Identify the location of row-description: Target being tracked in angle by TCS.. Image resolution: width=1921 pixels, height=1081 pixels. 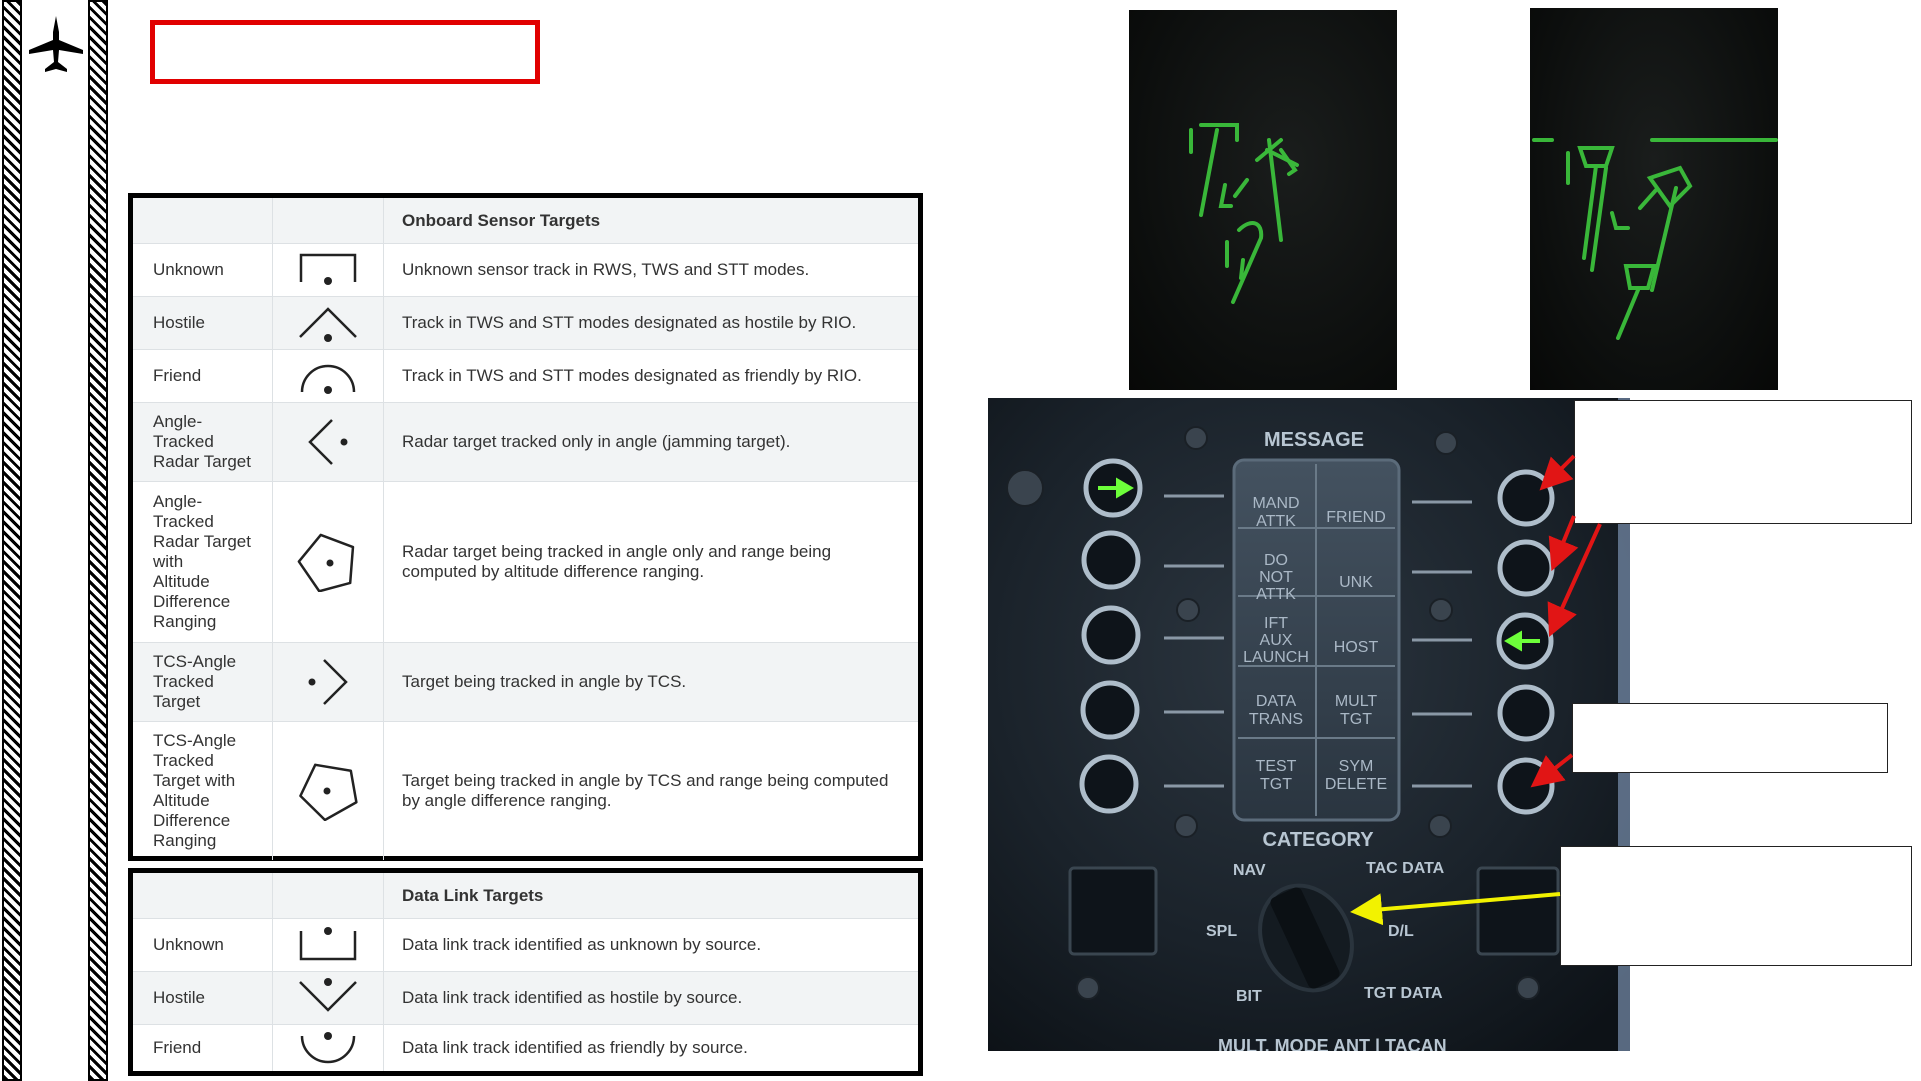
(544, 681).